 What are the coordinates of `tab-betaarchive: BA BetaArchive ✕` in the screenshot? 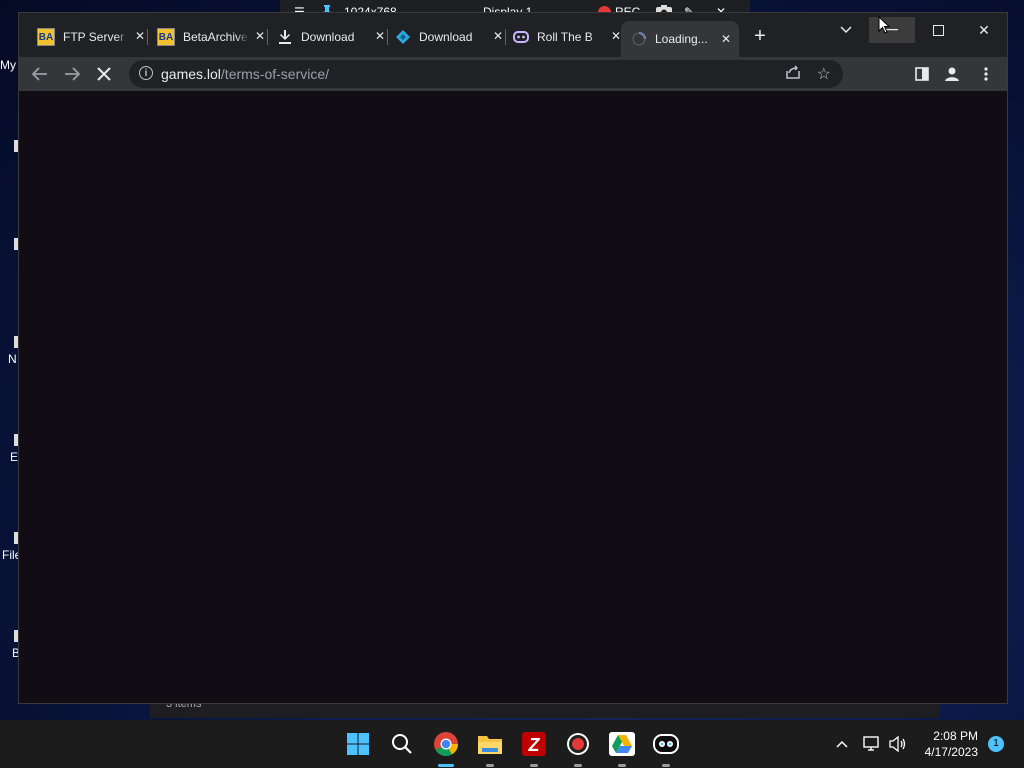 It's located at (214, 37).